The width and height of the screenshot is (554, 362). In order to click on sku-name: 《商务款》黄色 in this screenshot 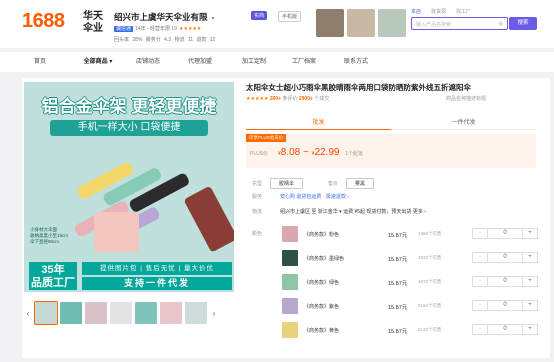, I will do `click(322, 331)`.